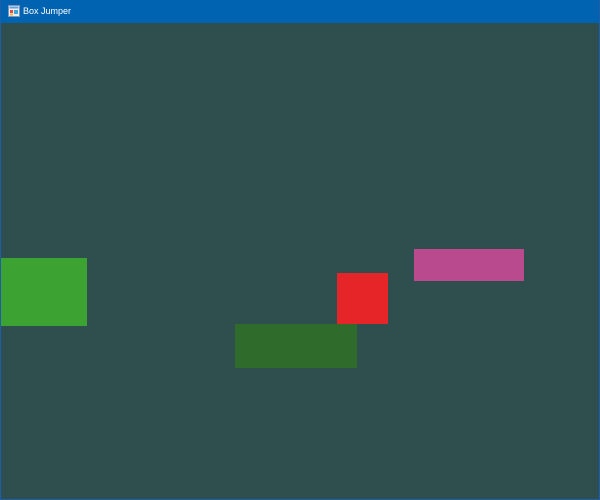 This screenshot has width=600, height=500. I want to click on window-title: Box Jumper, so click(47, 11).